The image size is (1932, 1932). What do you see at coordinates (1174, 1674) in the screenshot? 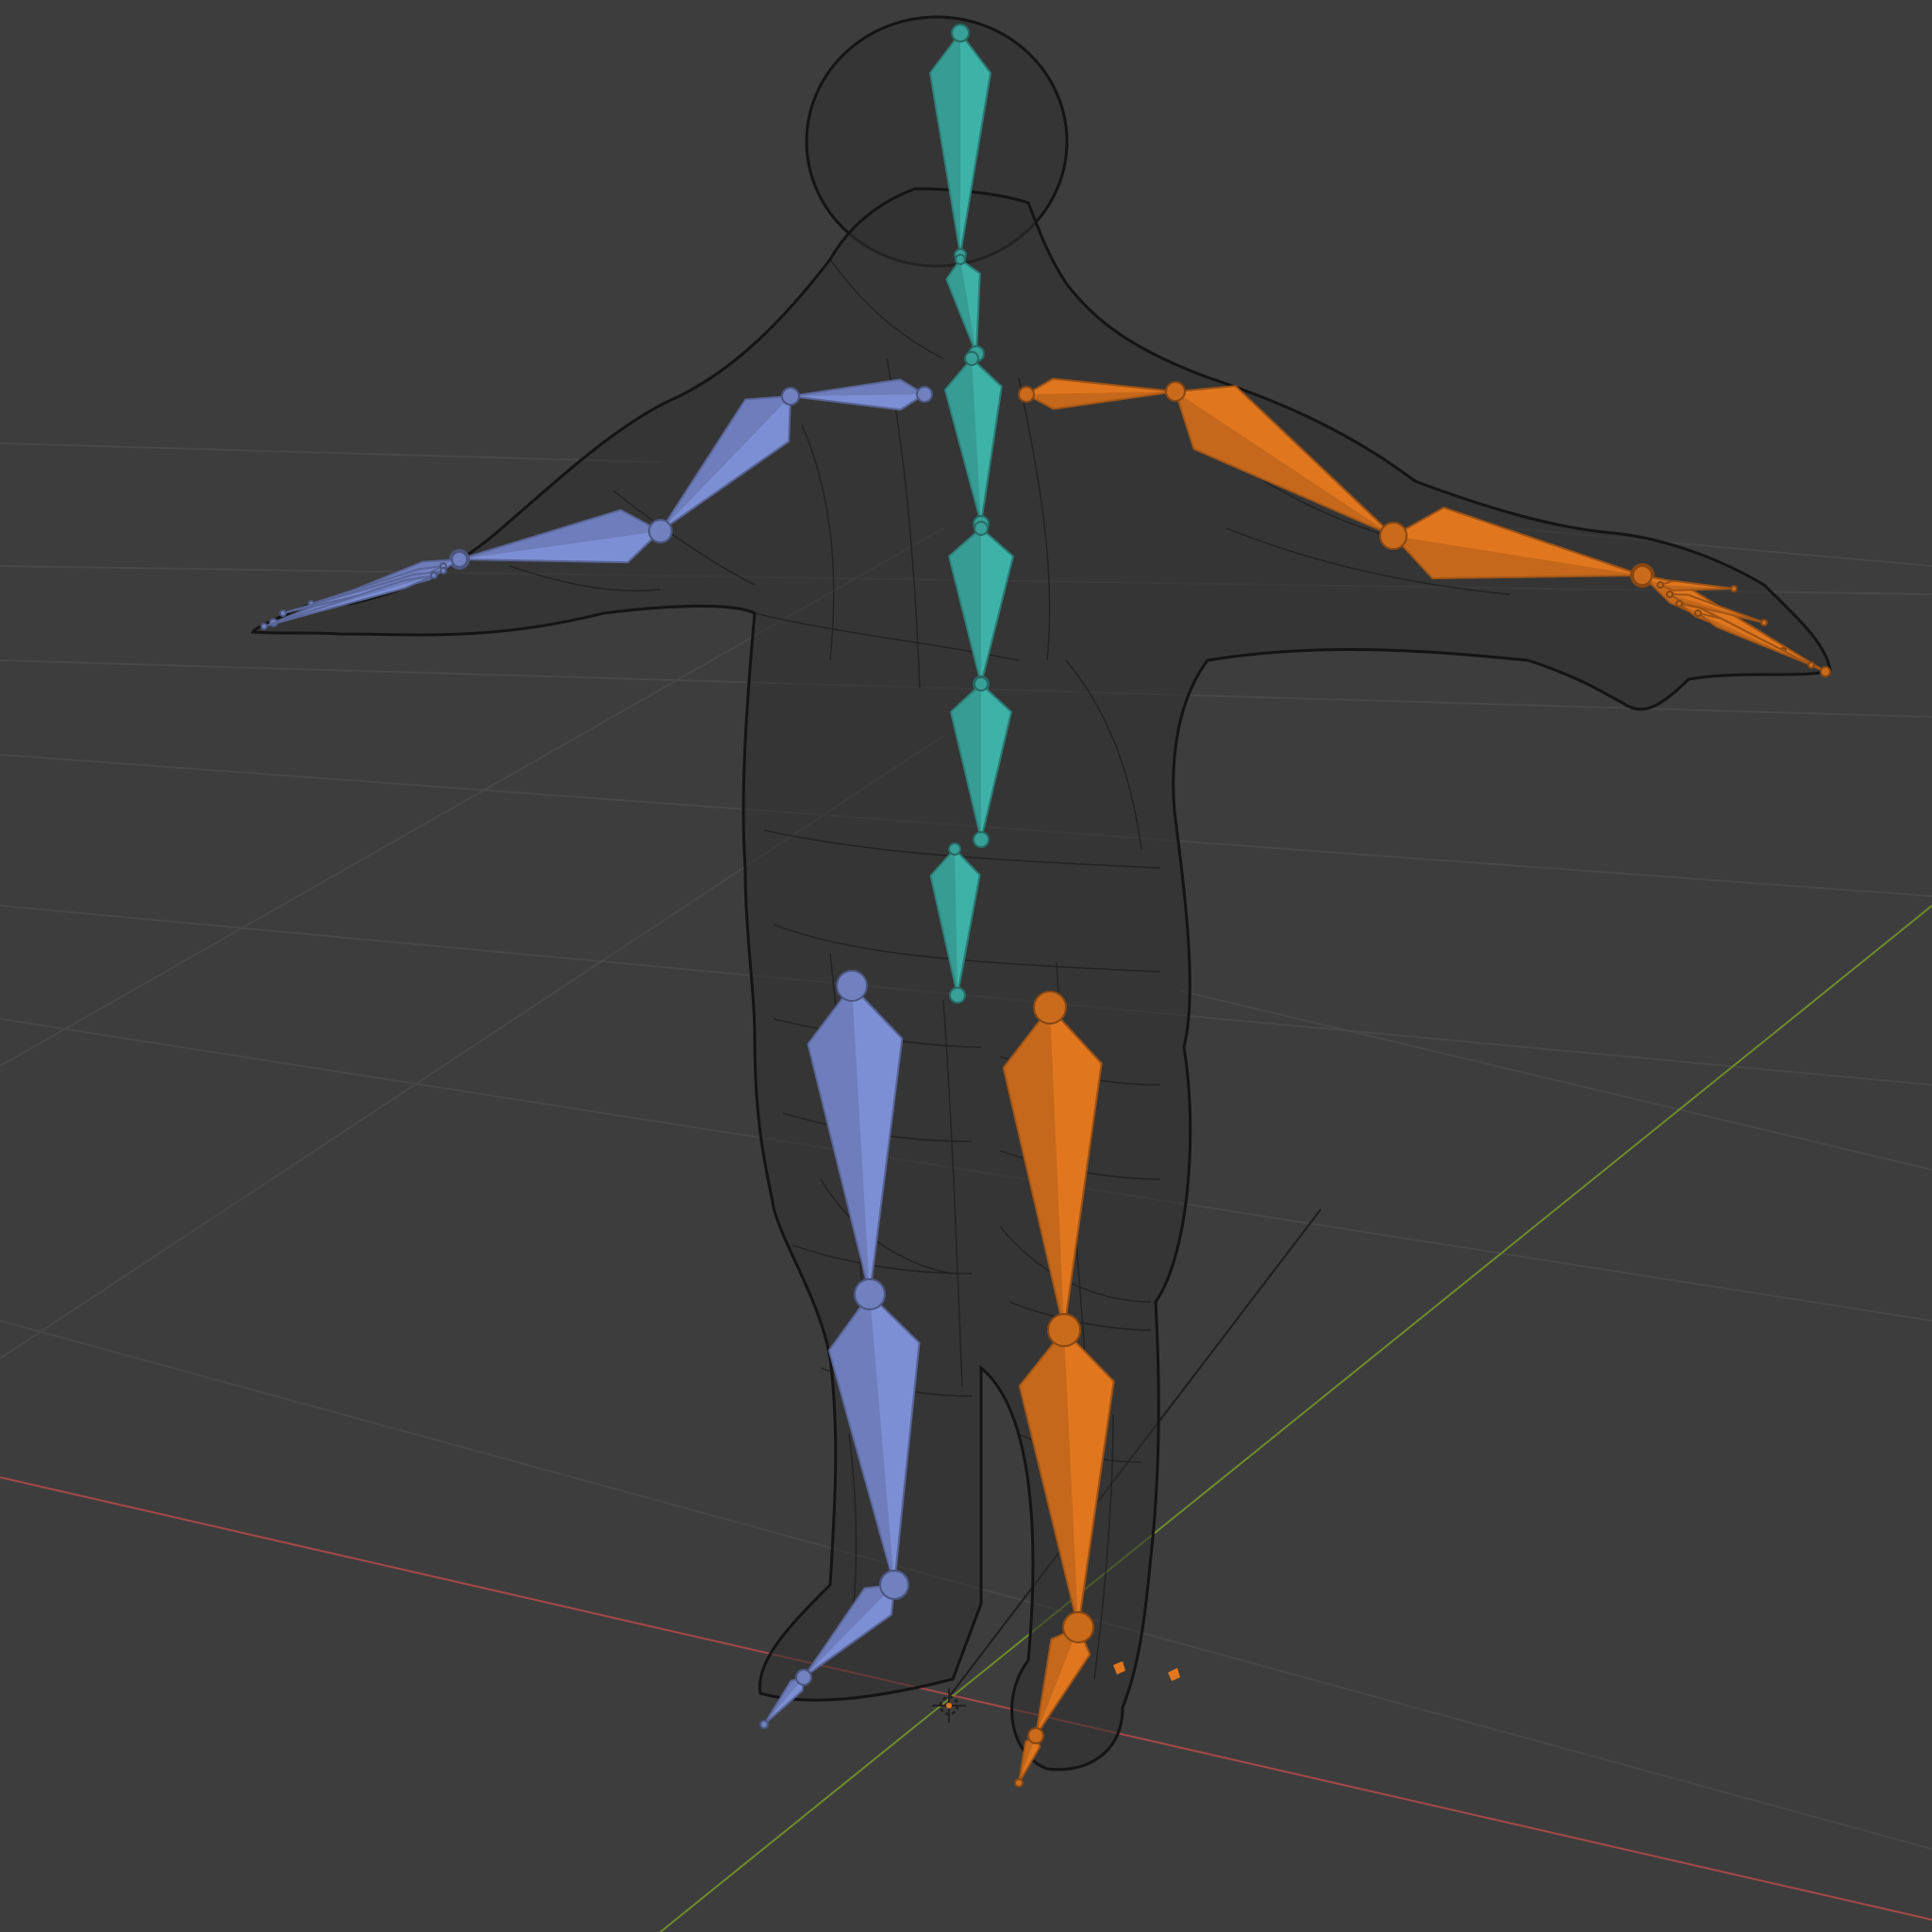
I see `bone-marker-icon` at bounding box center [1174, 1674].